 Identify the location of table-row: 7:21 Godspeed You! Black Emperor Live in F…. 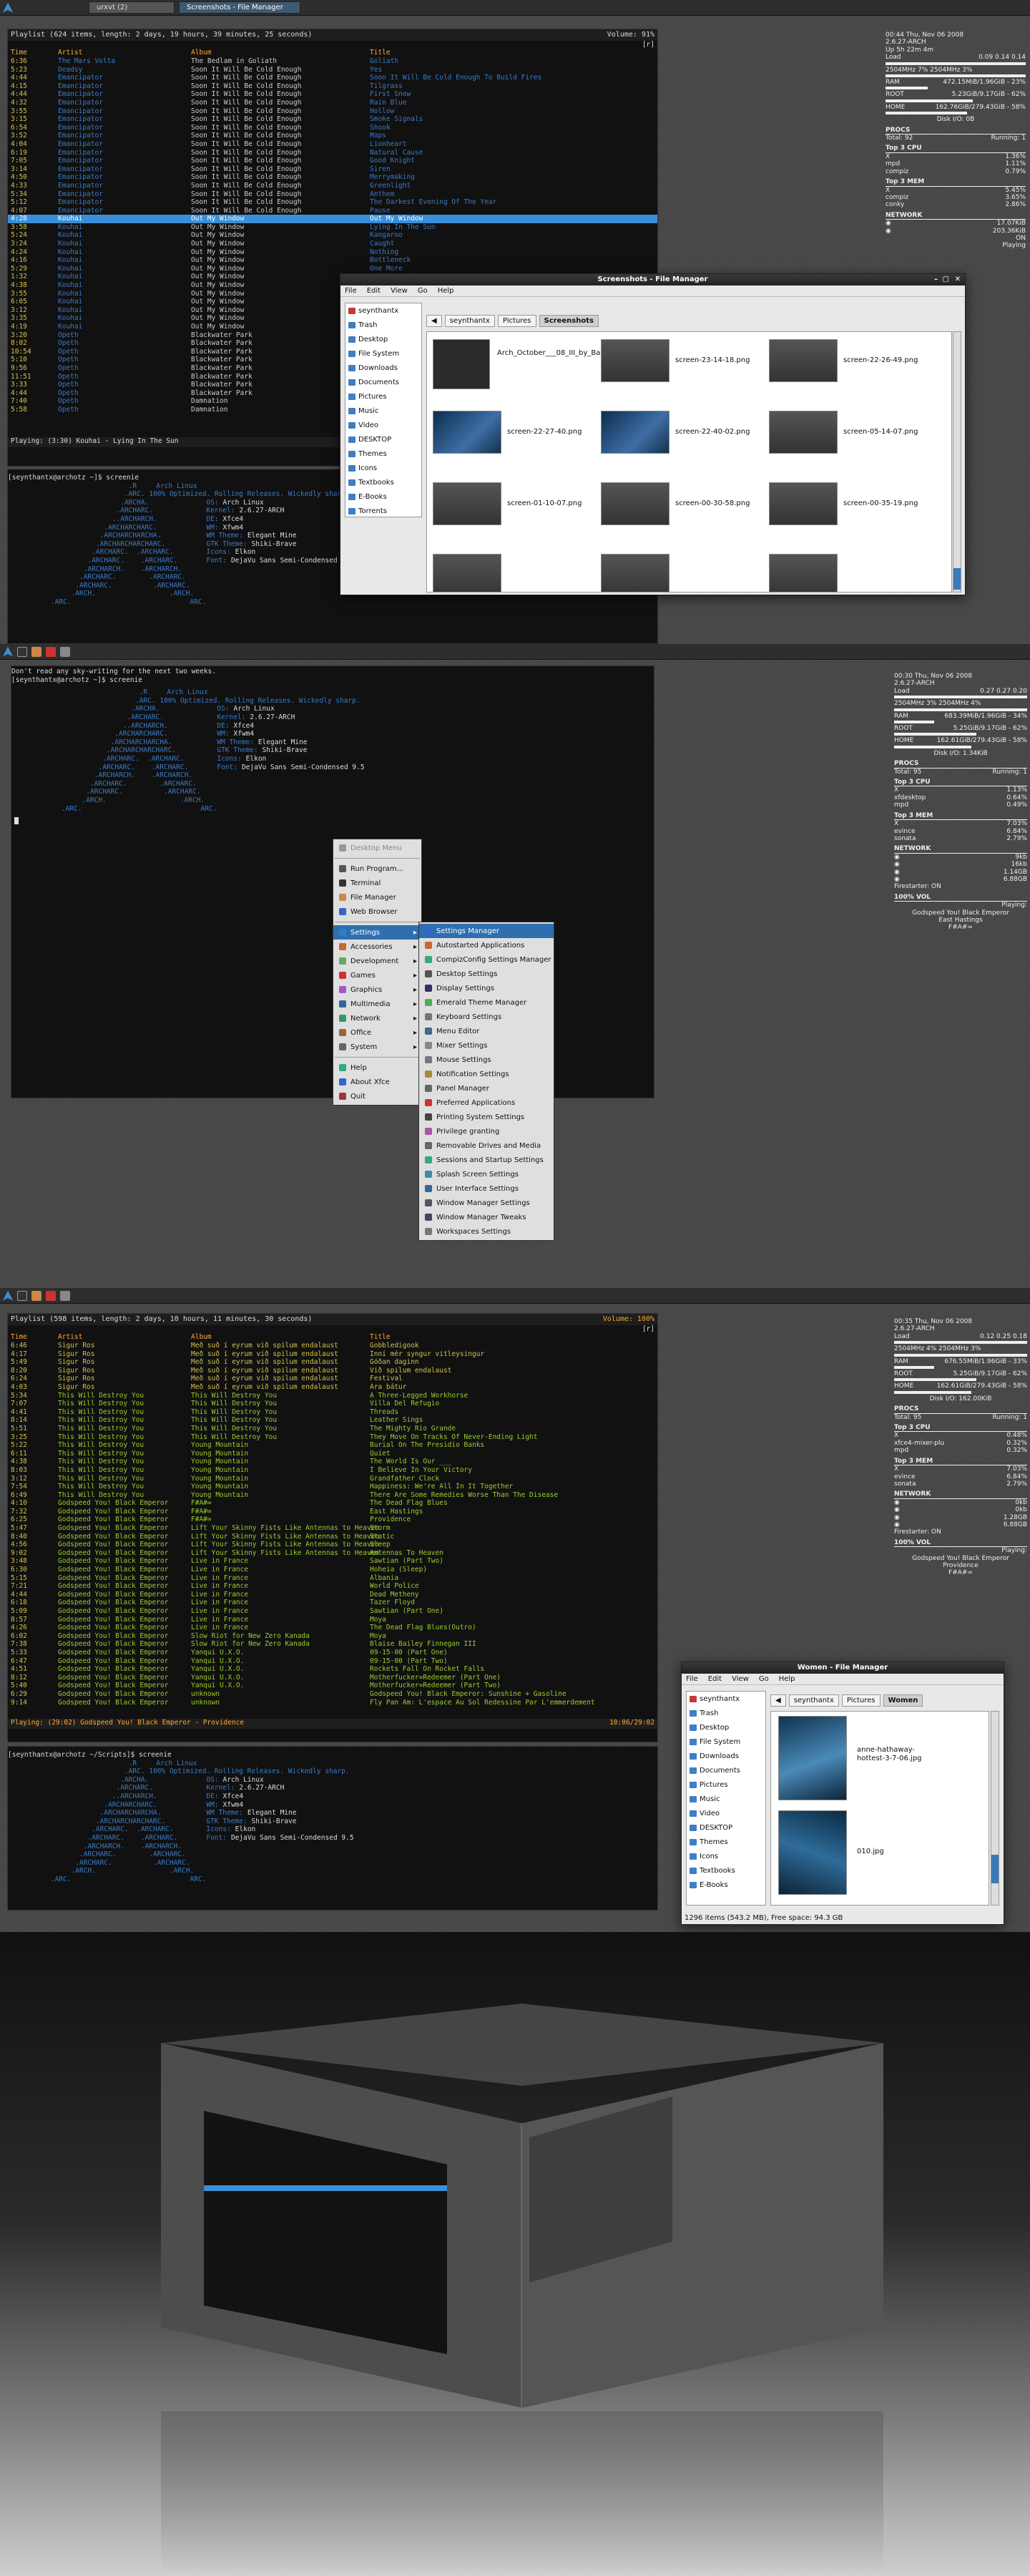
(332, 1586).